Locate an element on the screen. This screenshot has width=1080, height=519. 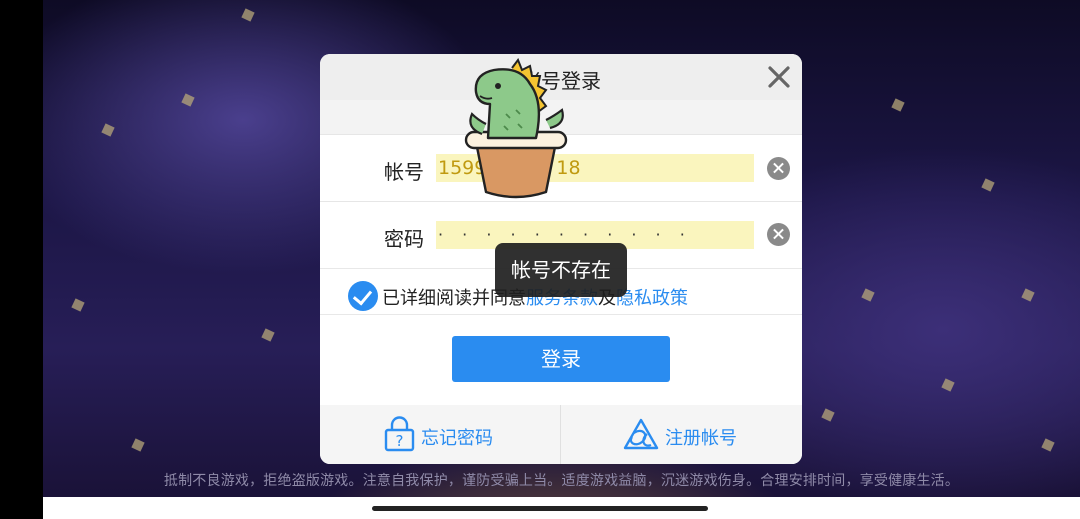
checkbox-checked-icon is located at coordinates (363, 296).